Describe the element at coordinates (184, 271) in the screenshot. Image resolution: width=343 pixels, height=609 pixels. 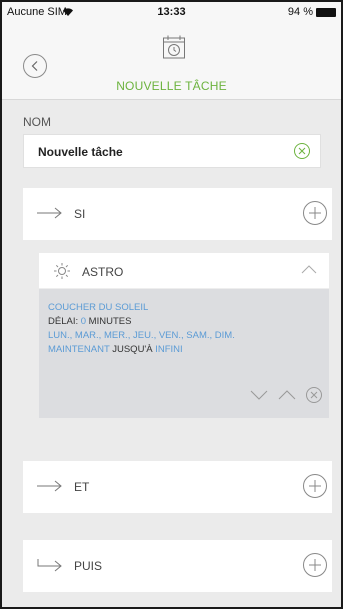
I see `astro-condition-header: ASTRO` at that location.